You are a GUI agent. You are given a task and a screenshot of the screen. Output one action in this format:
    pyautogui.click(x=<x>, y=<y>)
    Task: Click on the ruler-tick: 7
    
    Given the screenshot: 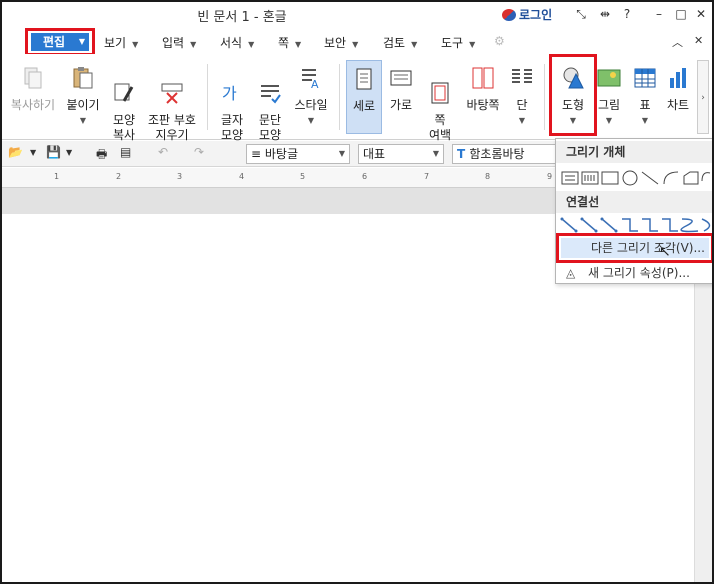 What is the action you would take?
    pyautogui.click(x=427, y=176)
    